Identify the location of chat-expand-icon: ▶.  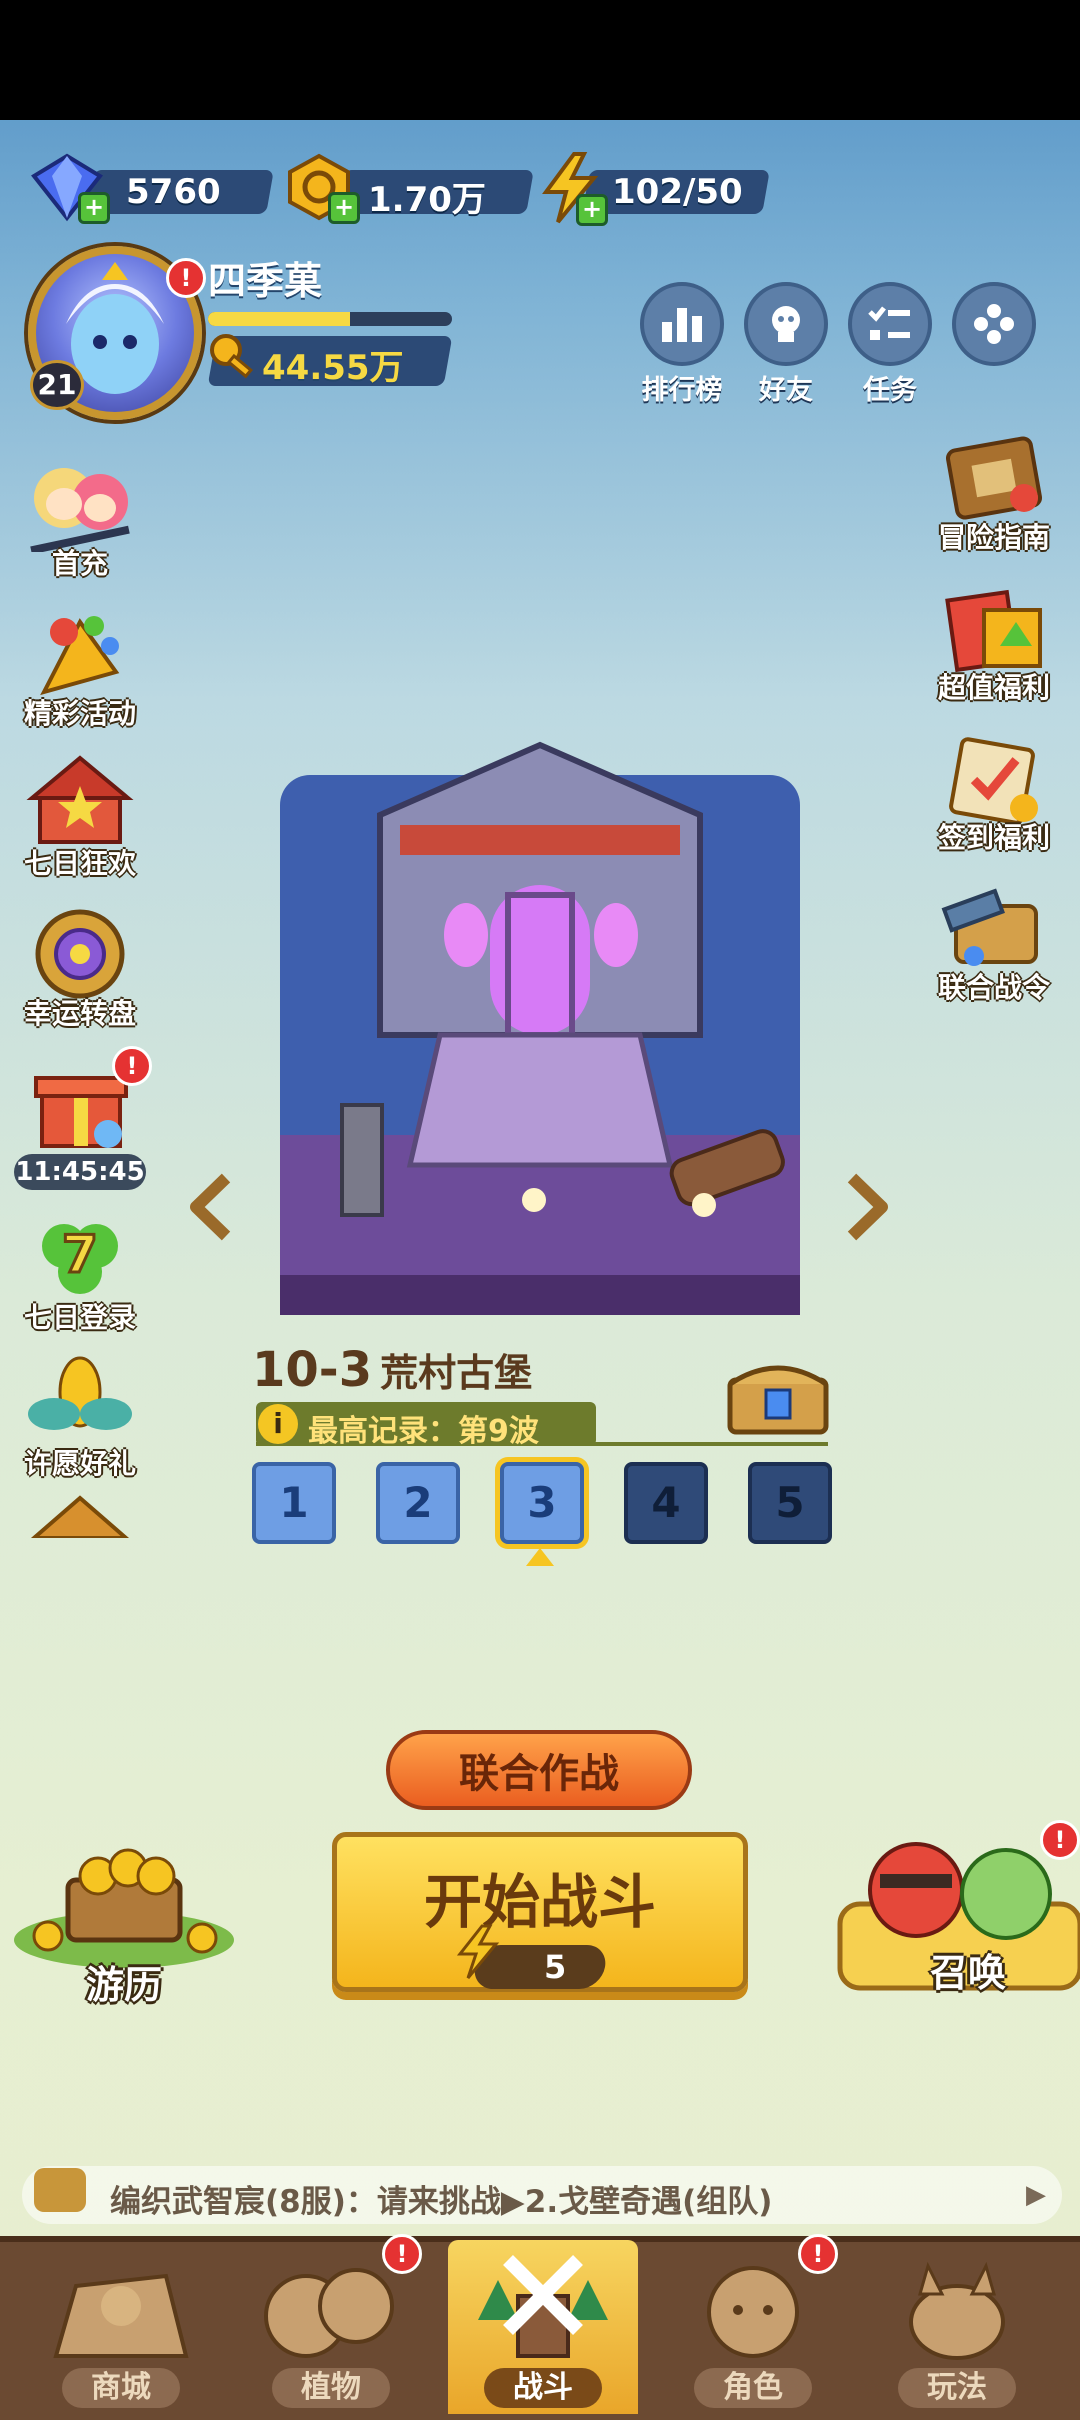
(1036, 2195).